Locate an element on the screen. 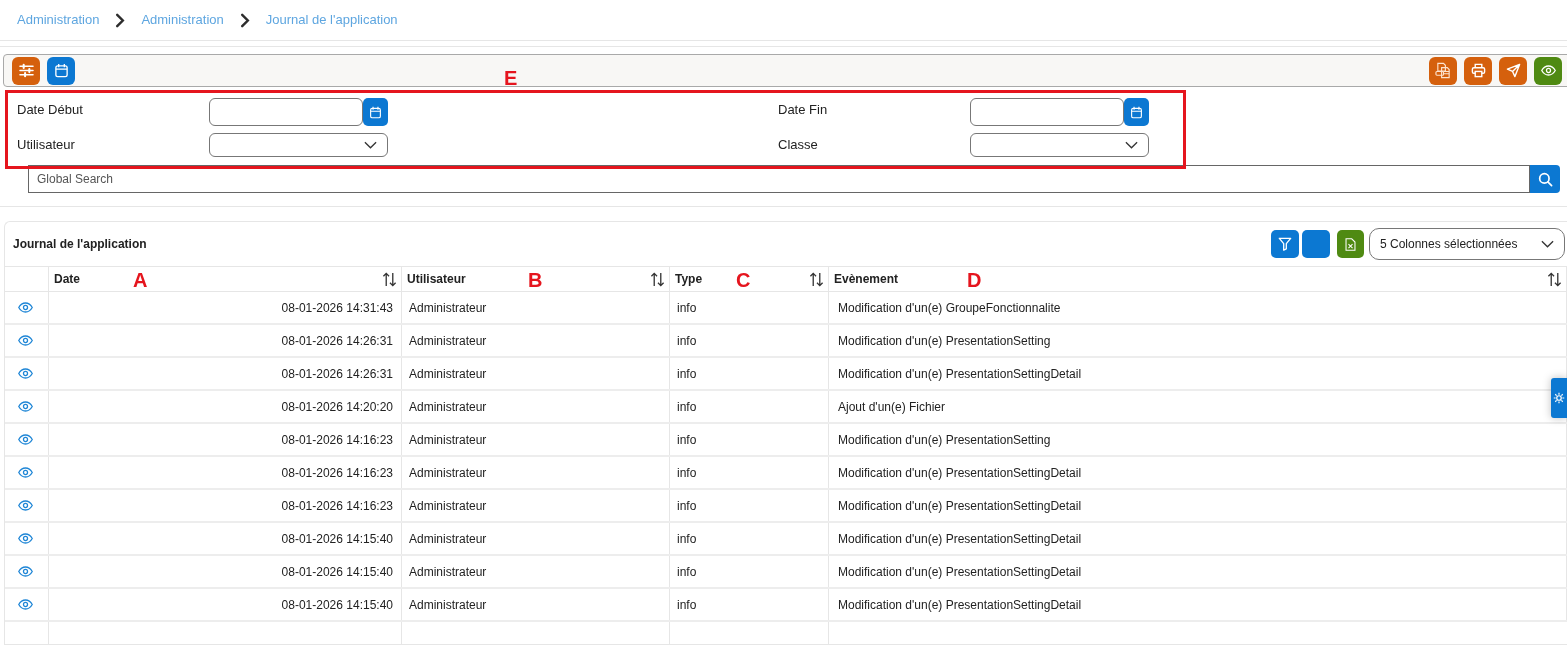 Image resolution: width=1567 pixels, height=647 pixels. send-icon is located at coordinates (1513, 70).